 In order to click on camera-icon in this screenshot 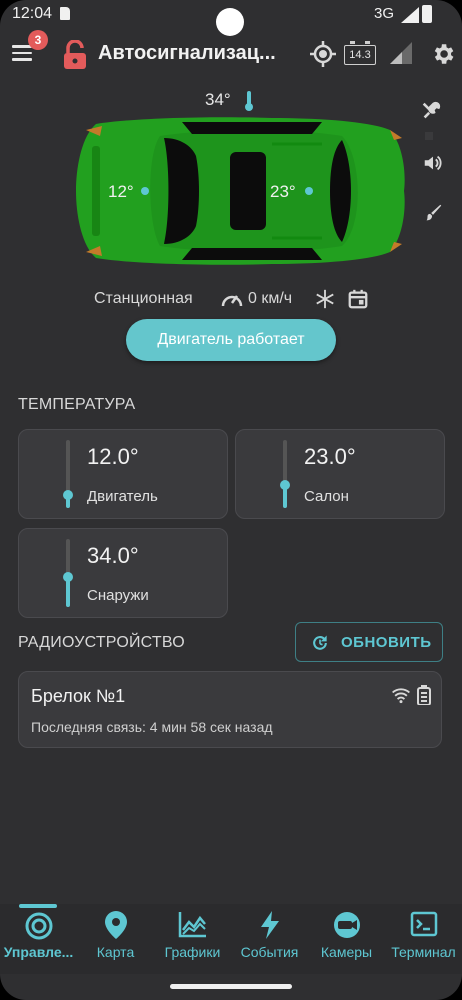, I will do `click(346, 925)`.